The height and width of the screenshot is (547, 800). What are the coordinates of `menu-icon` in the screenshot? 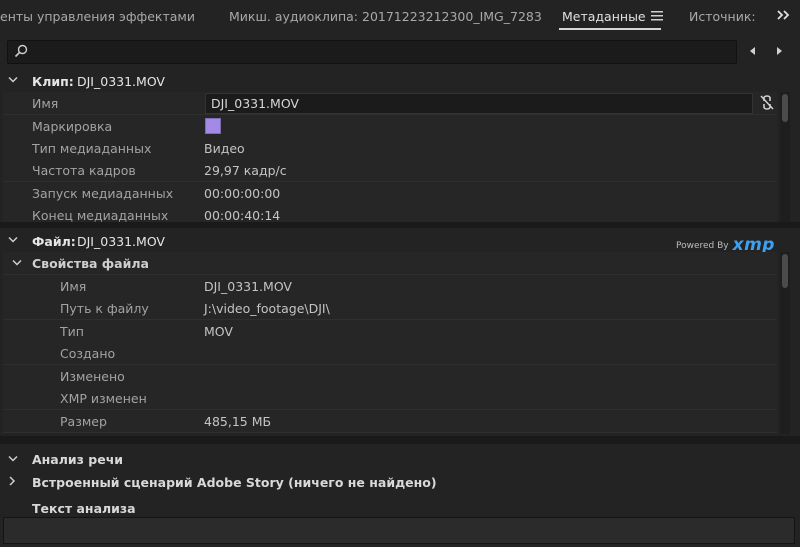 It's located at (657, 16).